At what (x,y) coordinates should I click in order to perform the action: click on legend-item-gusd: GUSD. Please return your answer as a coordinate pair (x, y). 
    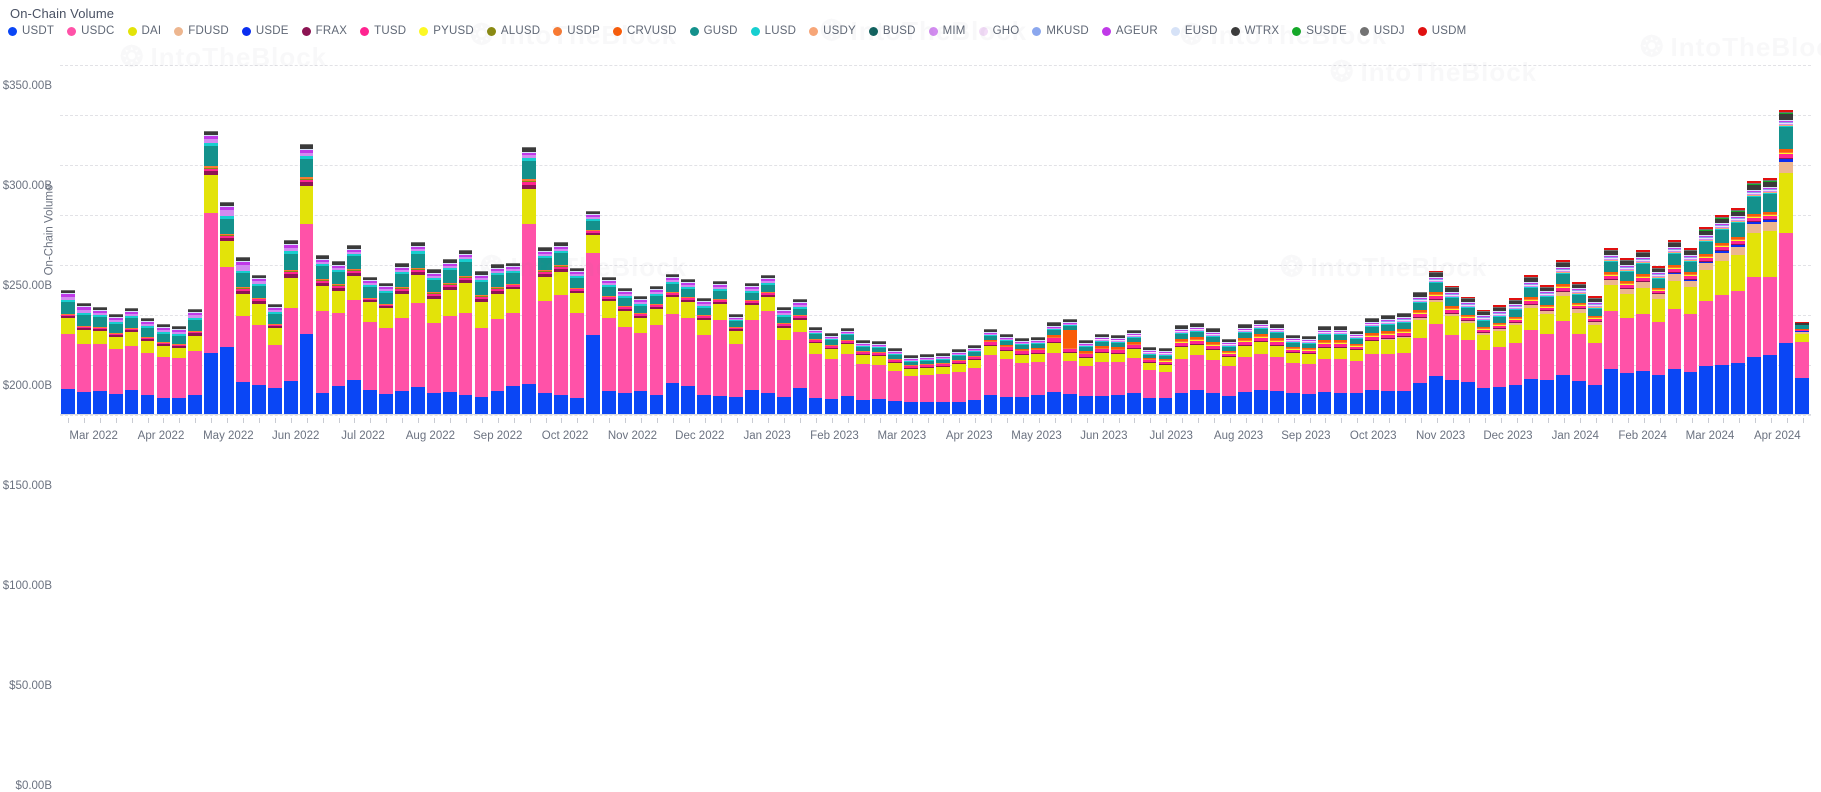
    Looking at the image, I should click on (713, 31).